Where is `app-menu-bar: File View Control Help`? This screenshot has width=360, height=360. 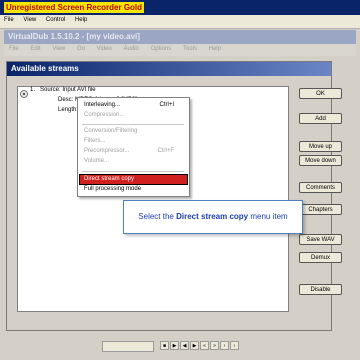
app-menu-bar: File View Control Help is located at coordinates (180, 22).